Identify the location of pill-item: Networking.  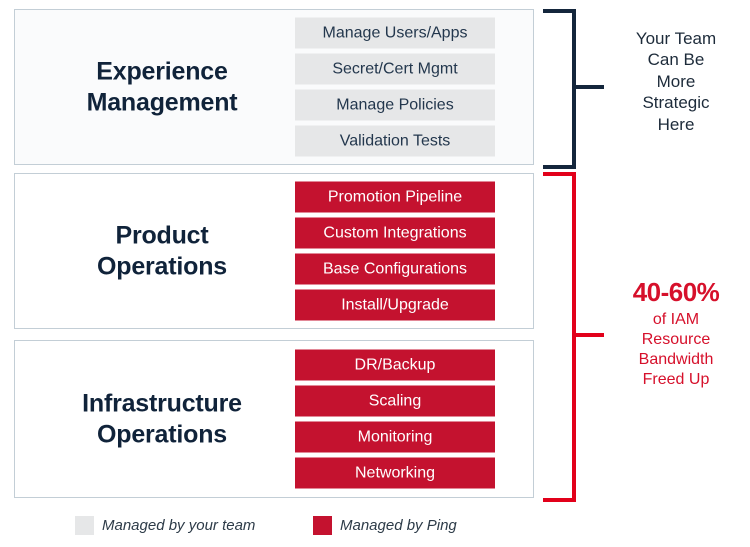
(395, 473).